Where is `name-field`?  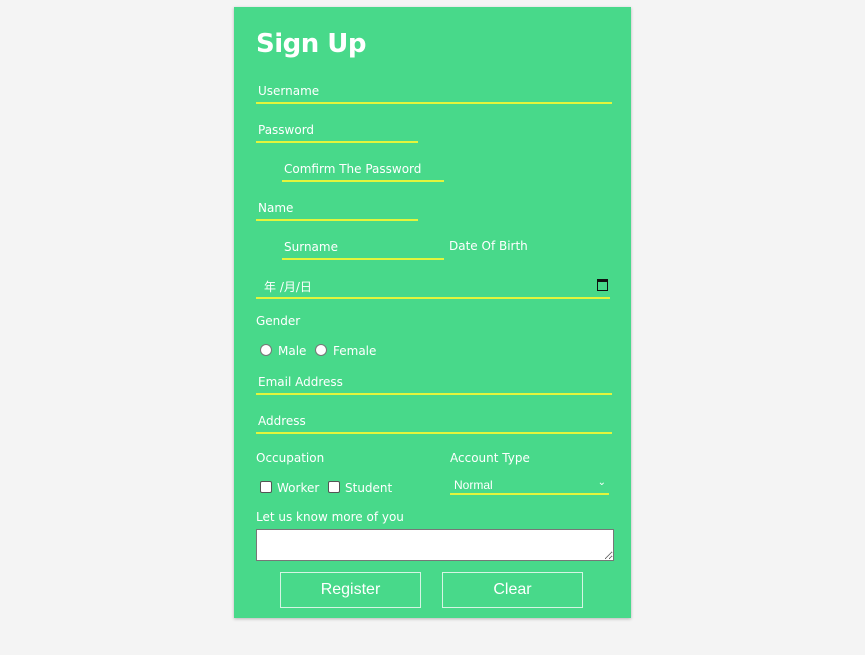 name-field is located at coordinates (337, 209).